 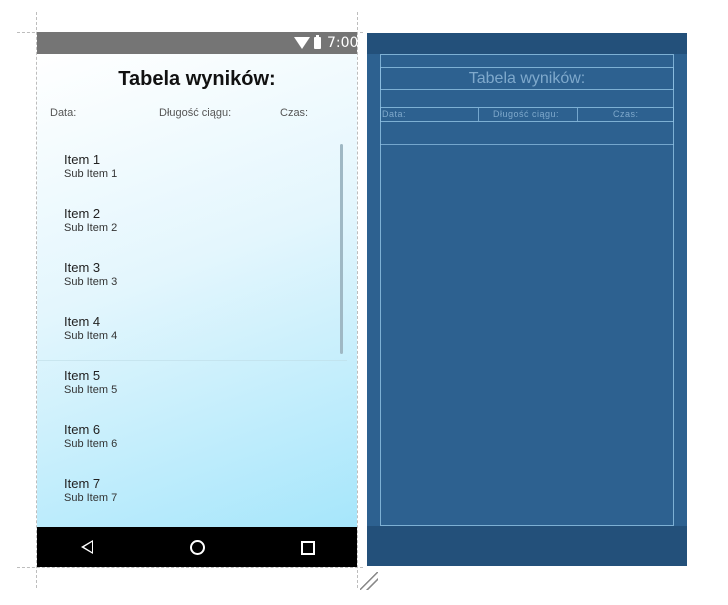 I want to click on list-item: Item 6 Sub Item 6, so click(x=90, y=447).